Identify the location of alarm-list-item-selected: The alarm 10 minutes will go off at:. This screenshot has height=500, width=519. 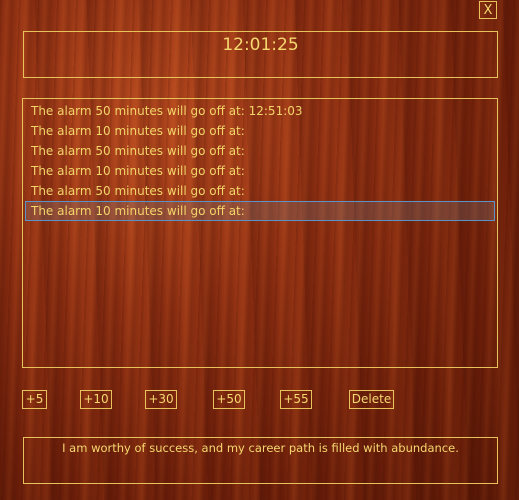
(260, 211).